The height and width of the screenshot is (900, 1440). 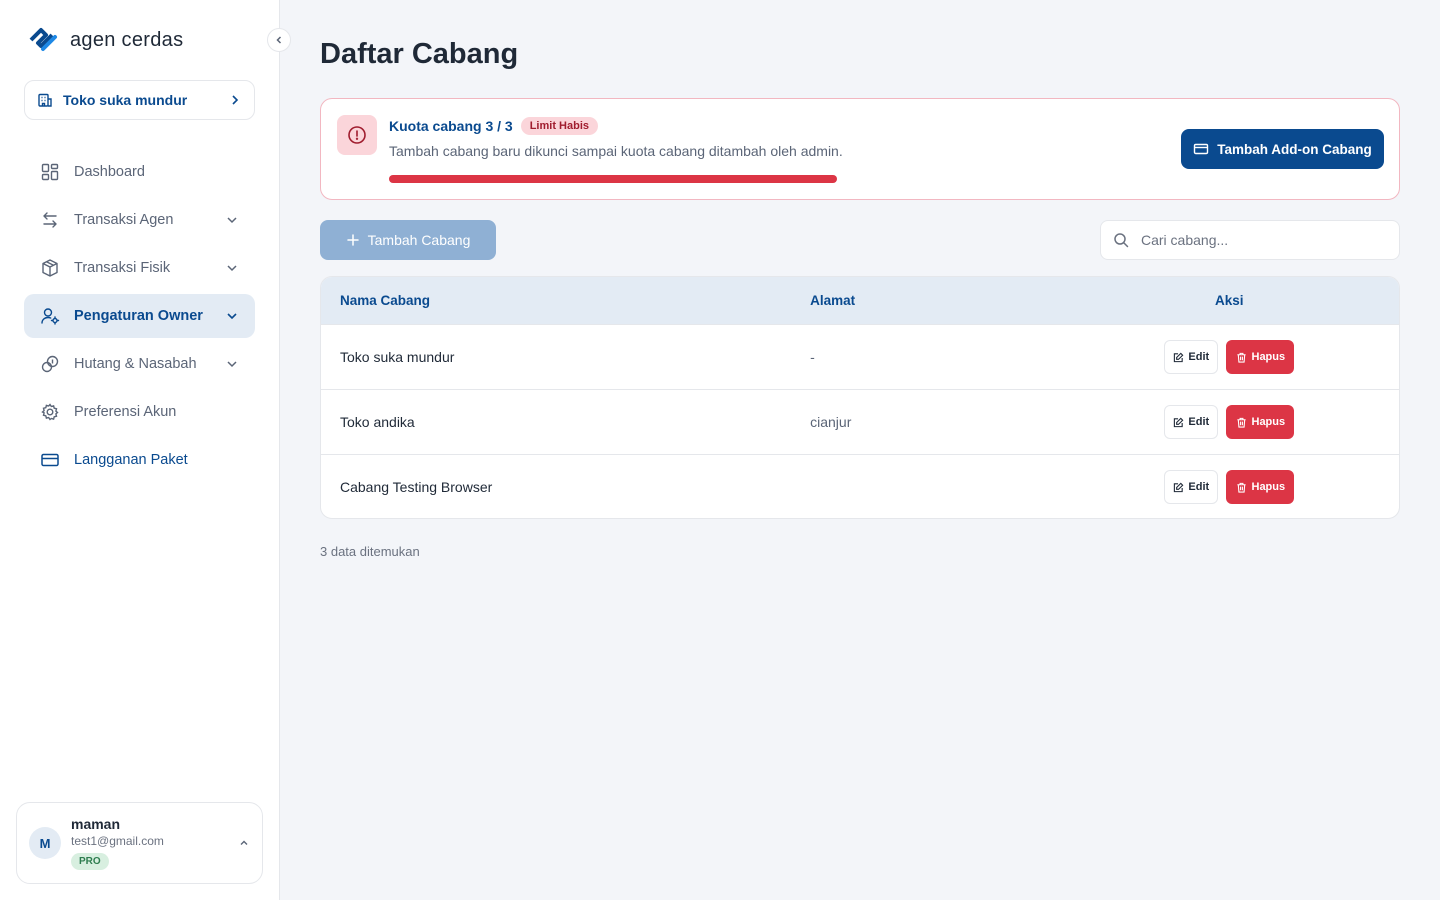 What do you see at coordinates (860, 356) in the screenshot?
I see `table-row: Toko suka mundur - Edit Hapus` at bounding box center [860, 356].